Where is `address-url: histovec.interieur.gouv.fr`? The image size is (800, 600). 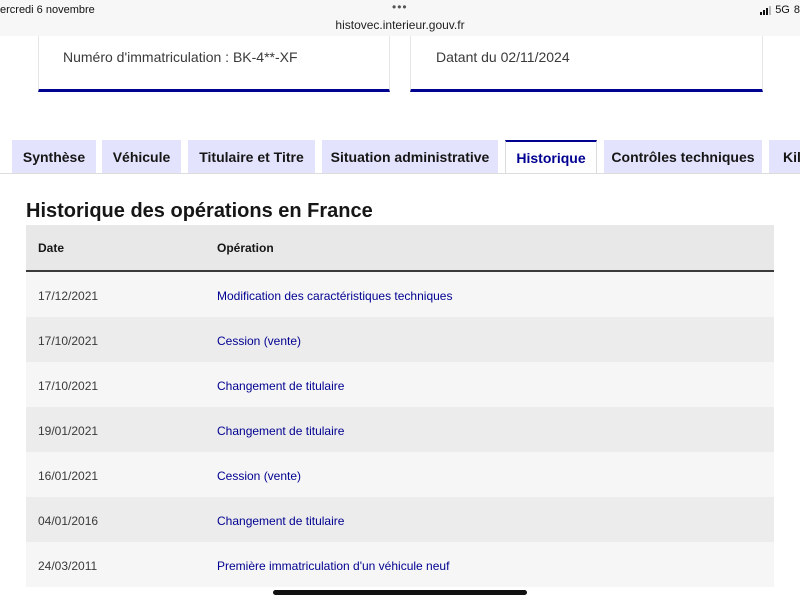 address-url: histovec.interieur.gouv.fr is located at coordinates (400, 25).